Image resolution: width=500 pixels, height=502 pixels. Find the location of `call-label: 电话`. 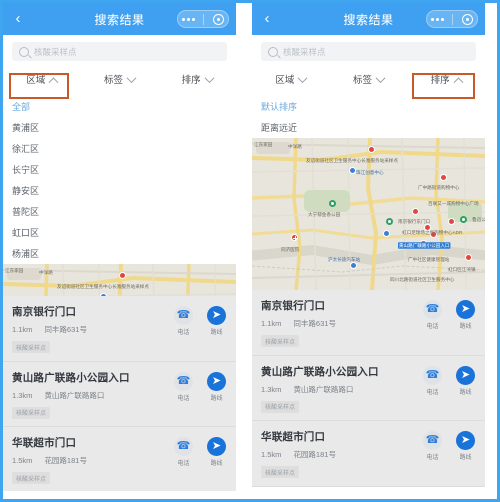

call-label: 电话 is located at coordinates (183, 398).